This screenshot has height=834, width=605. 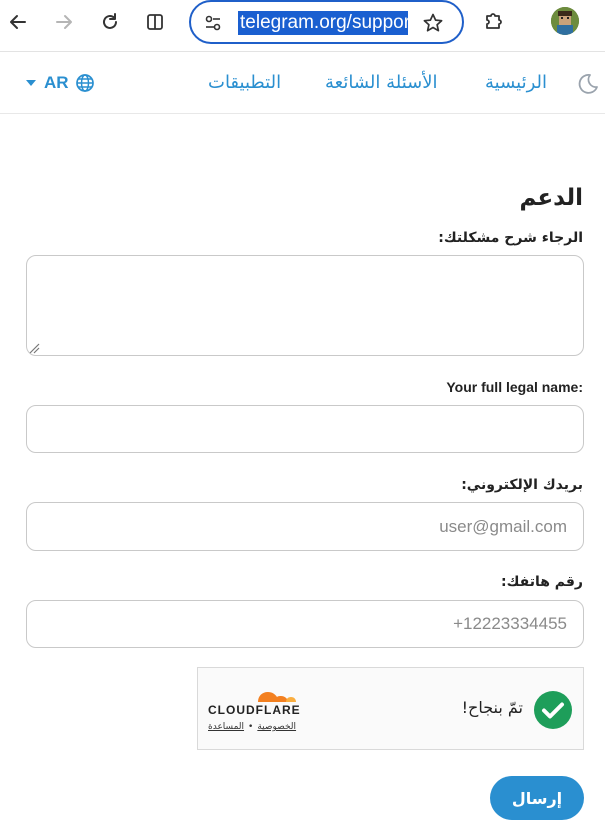 What do you see at coordinates (323, 23) in the screenshot?
I see `url-text: telegram.org/support` at bounding box center [323, 23].